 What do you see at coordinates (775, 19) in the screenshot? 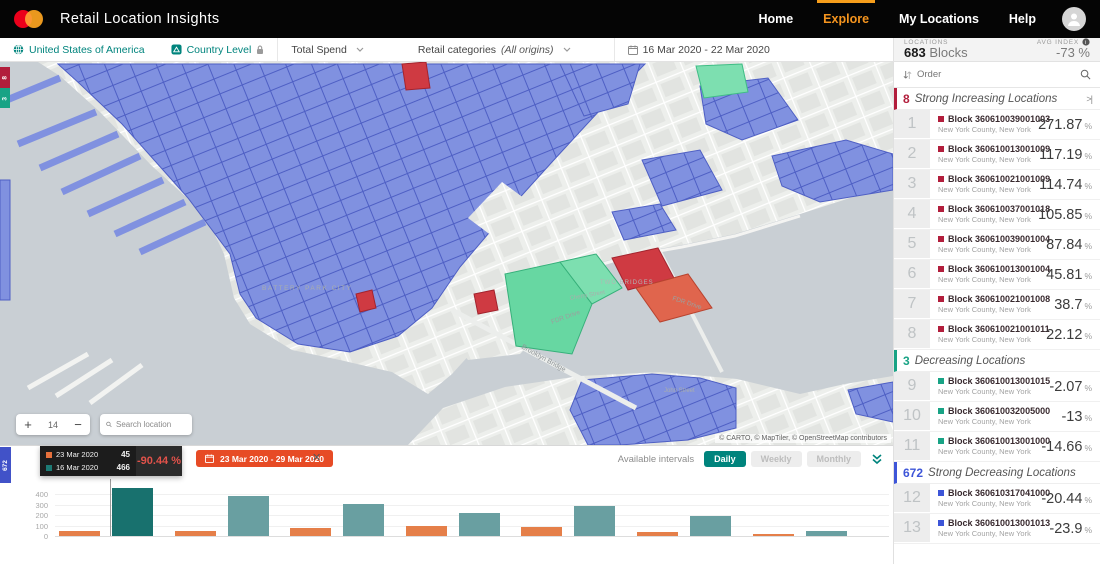
I see `nav-item-home: Home` at bounding box center [775, 19].